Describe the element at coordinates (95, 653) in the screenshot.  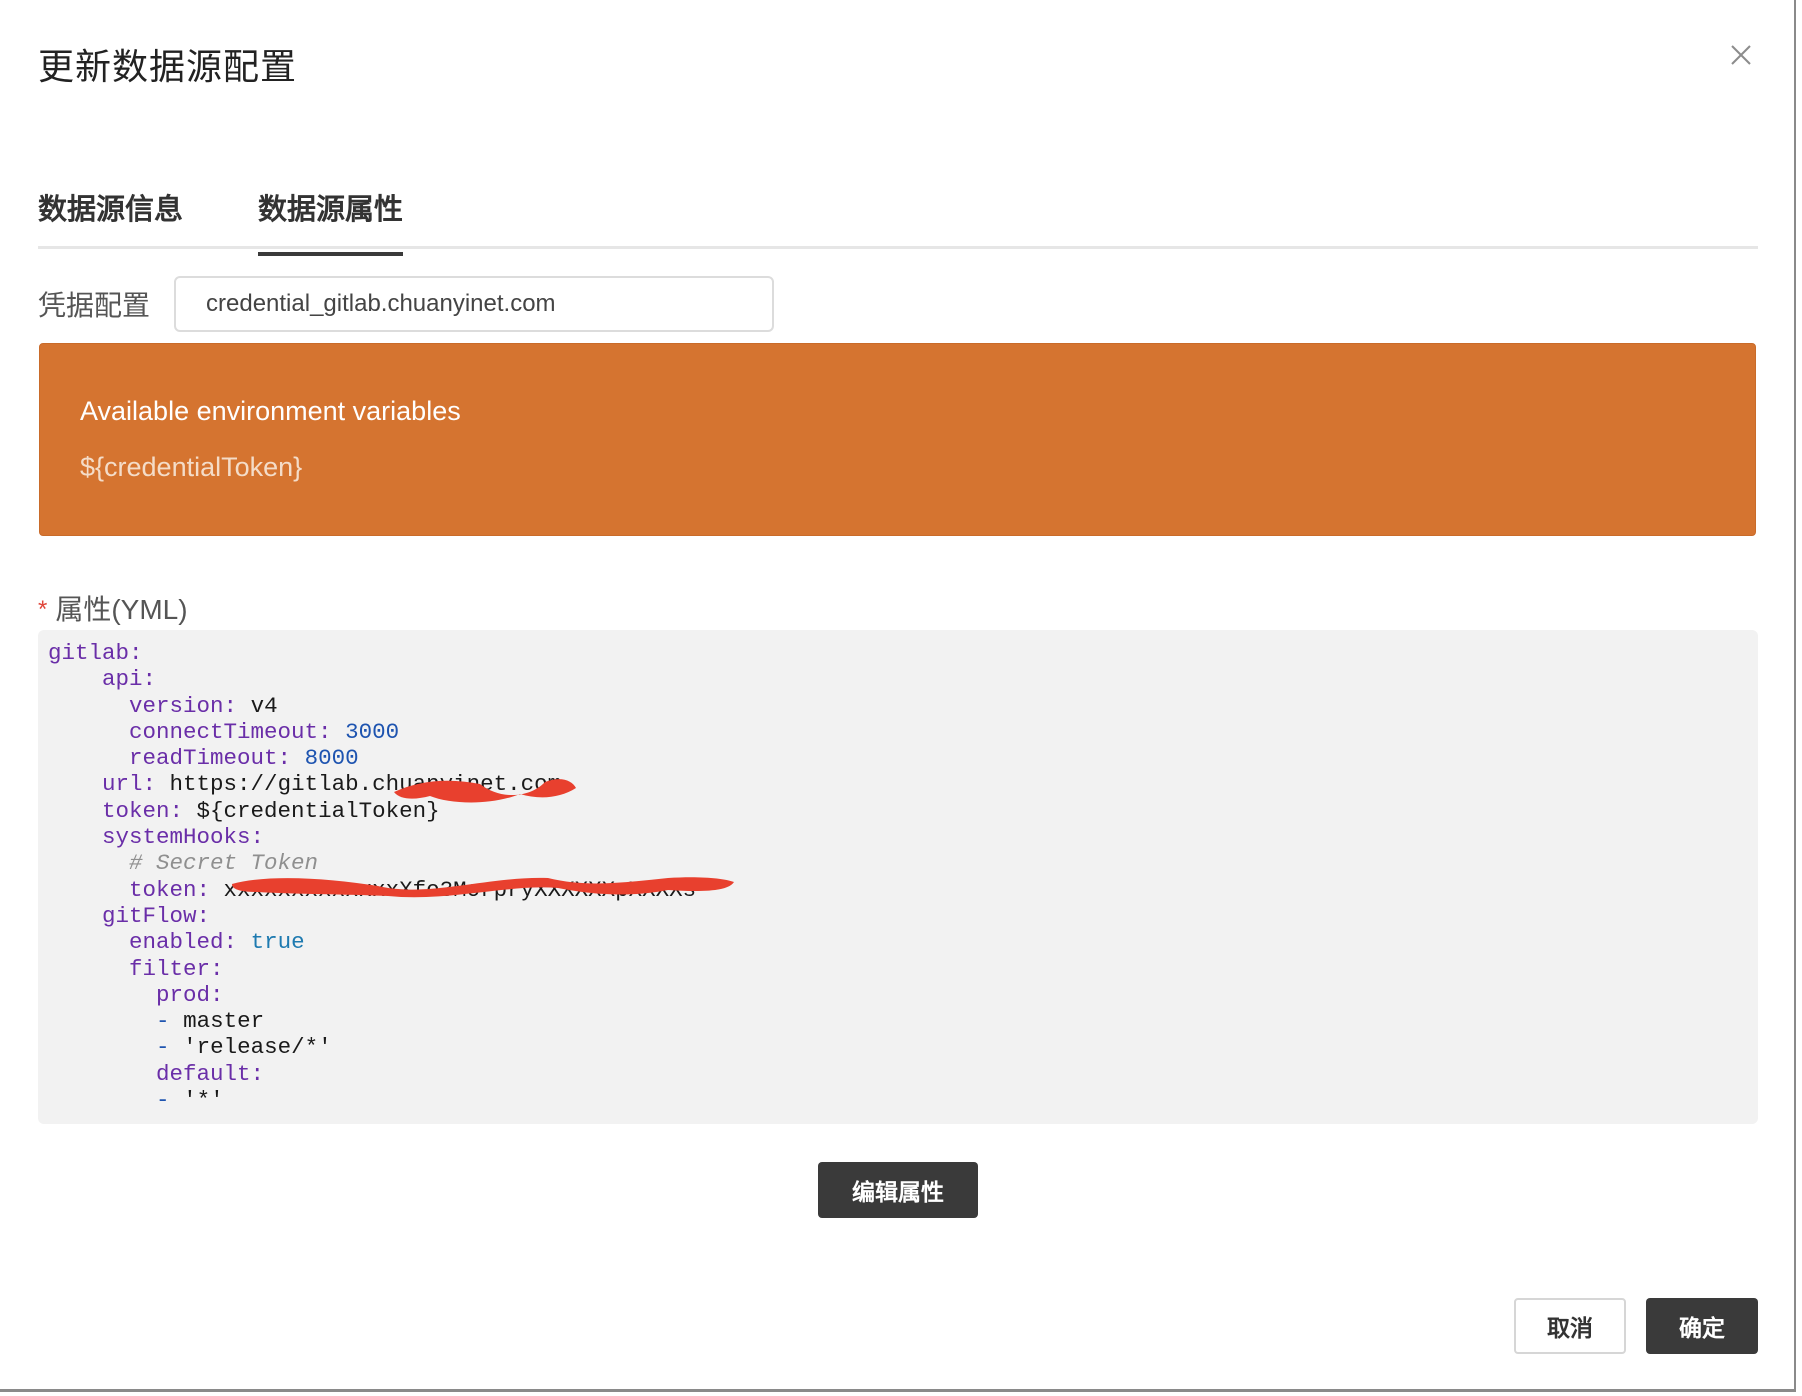
I see `yml-key: gitlab:` at that location.